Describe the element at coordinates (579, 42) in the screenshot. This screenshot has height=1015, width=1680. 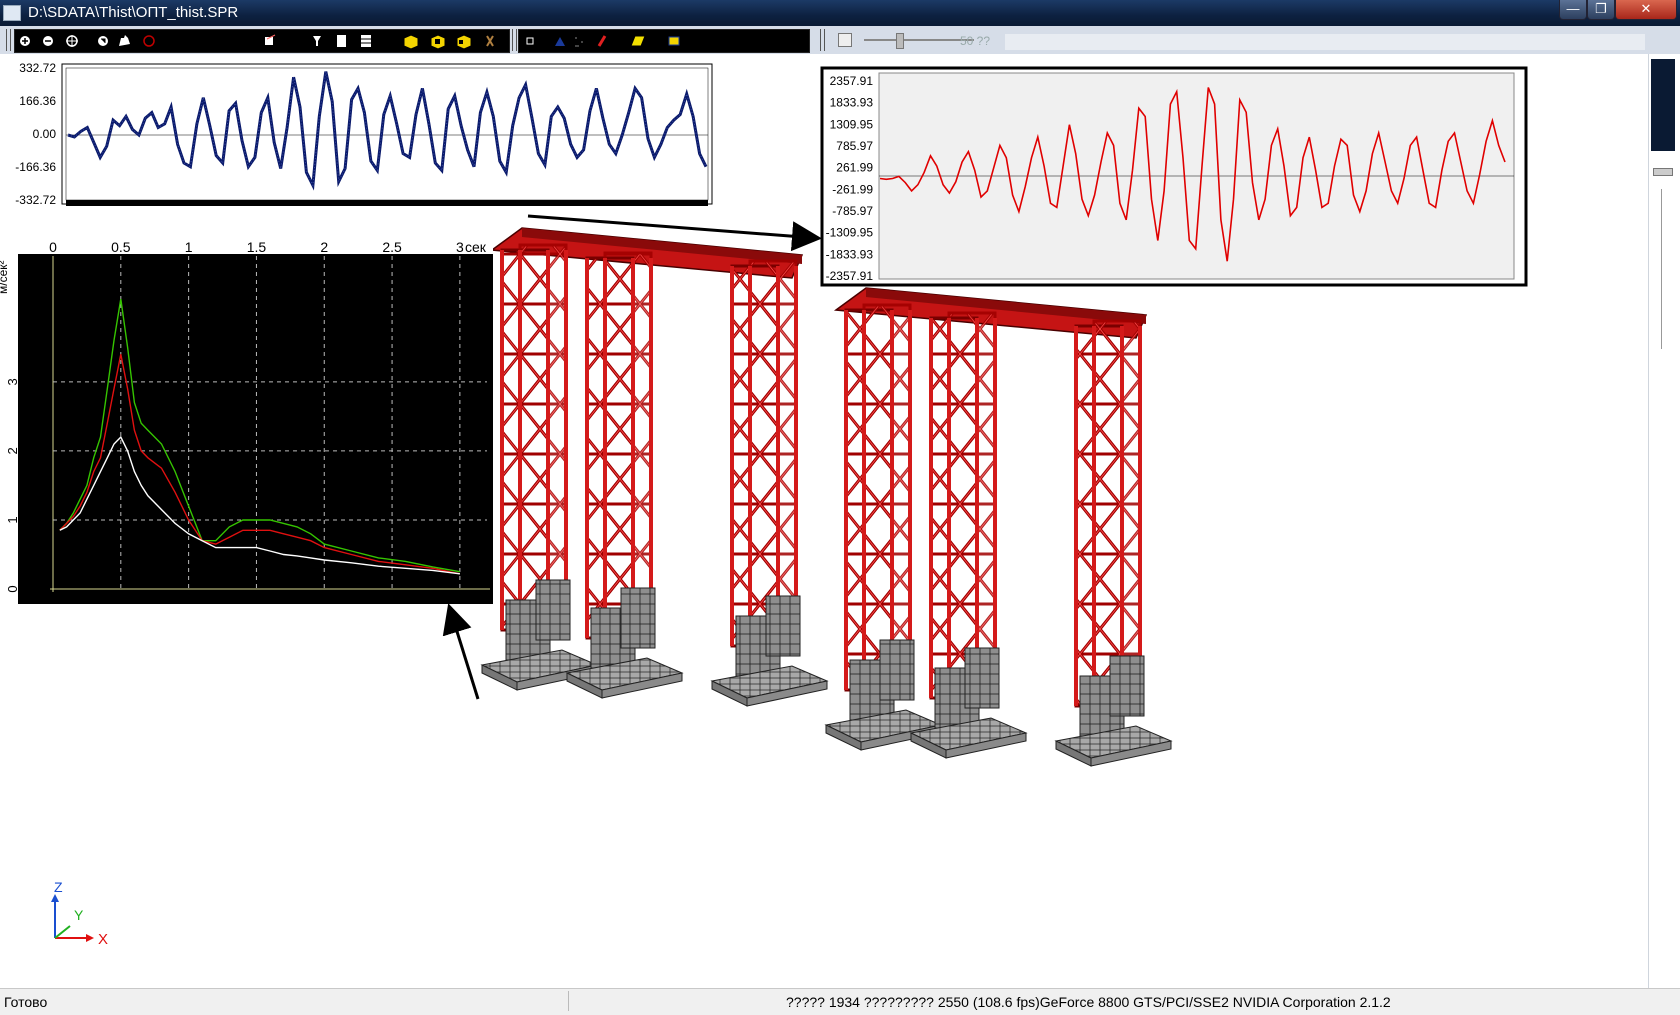
I see `dots-icon` at that location.